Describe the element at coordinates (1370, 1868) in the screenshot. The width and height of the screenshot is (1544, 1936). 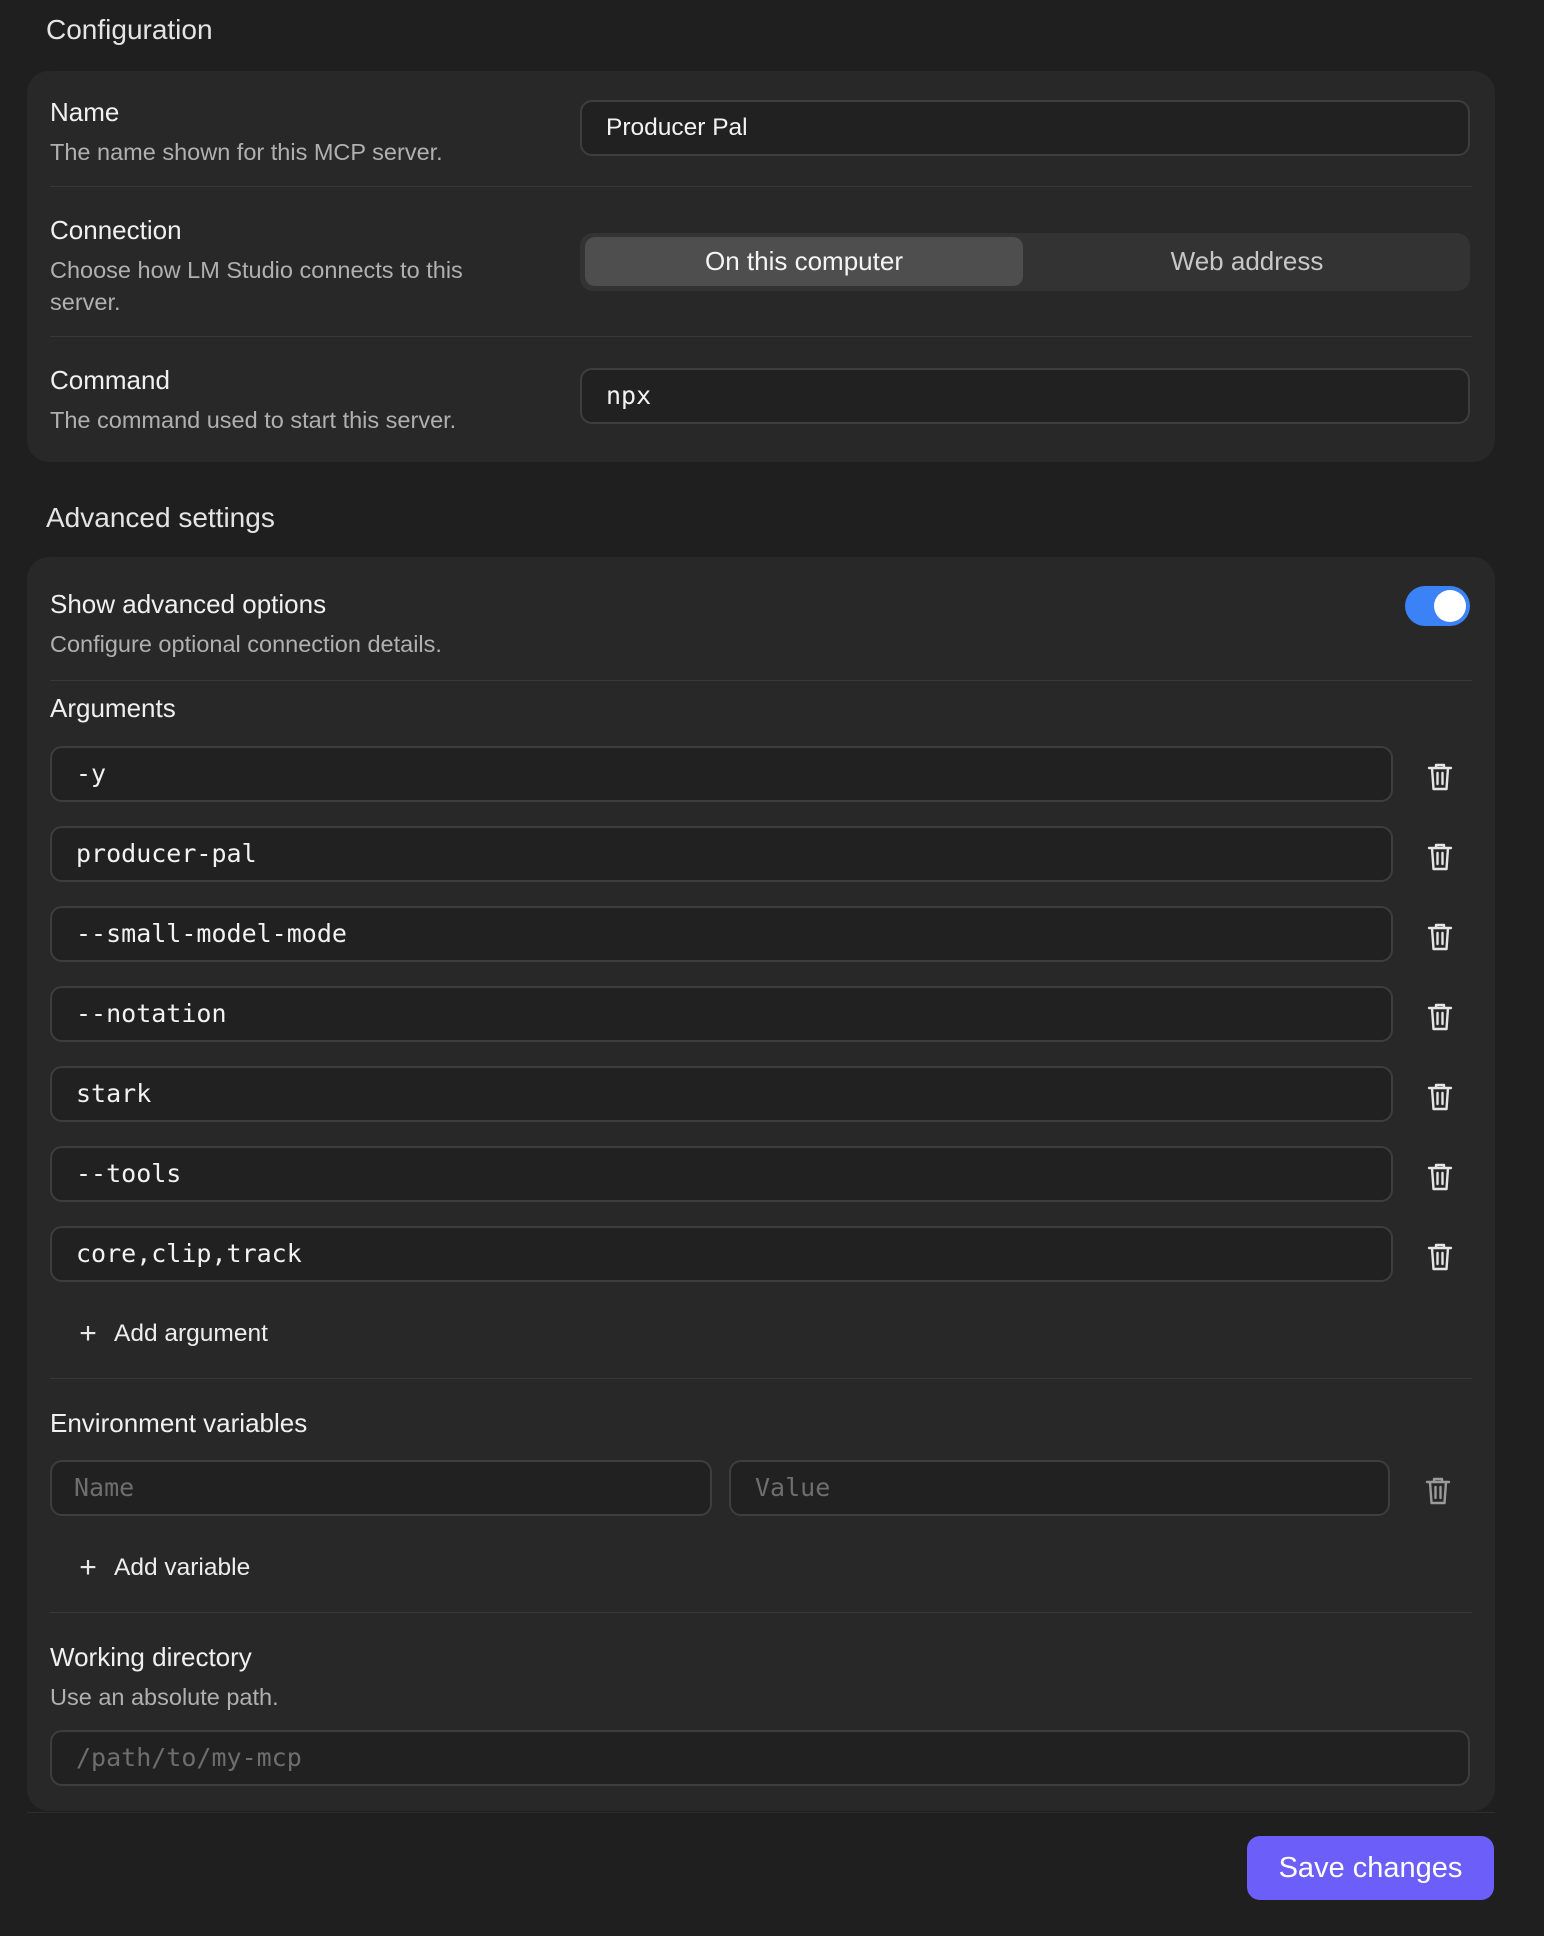
I see `save-changes-button: Save changes` at that location.